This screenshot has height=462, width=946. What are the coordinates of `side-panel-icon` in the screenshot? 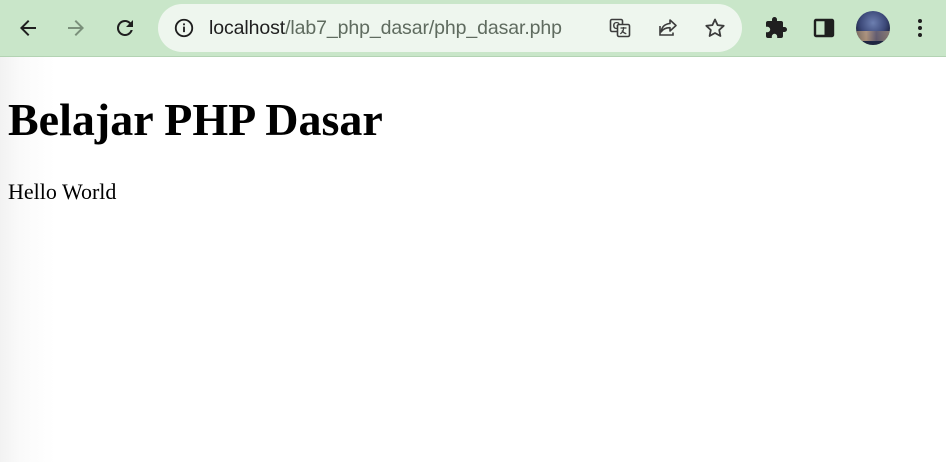 It's located at (824, 28).